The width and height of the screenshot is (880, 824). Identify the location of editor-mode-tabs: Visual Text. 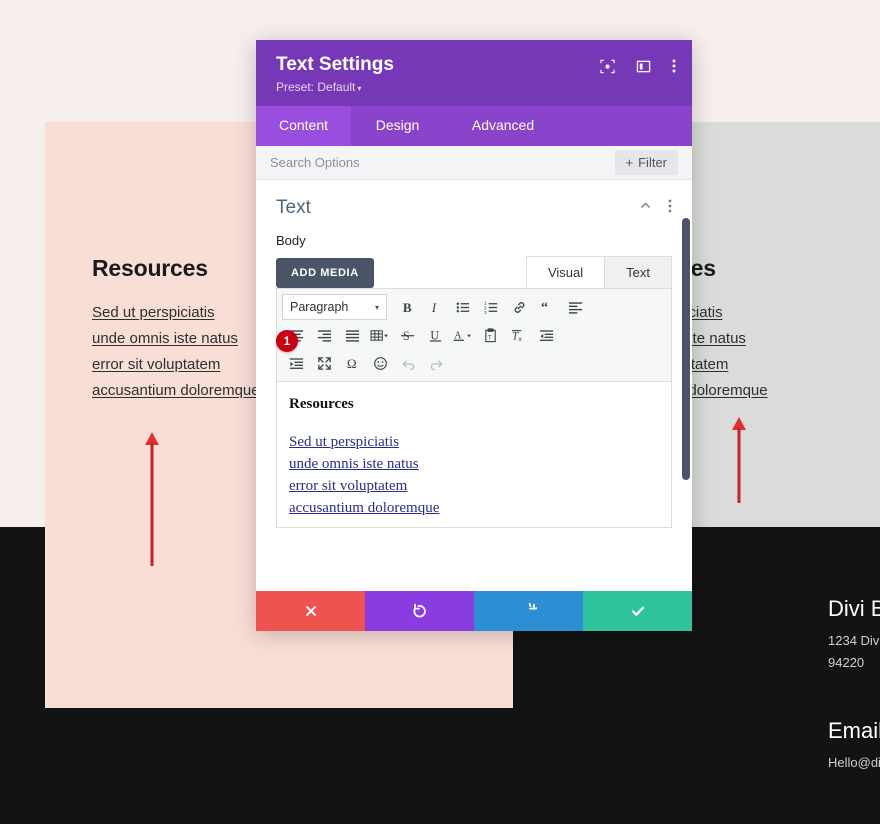
(598, 272).